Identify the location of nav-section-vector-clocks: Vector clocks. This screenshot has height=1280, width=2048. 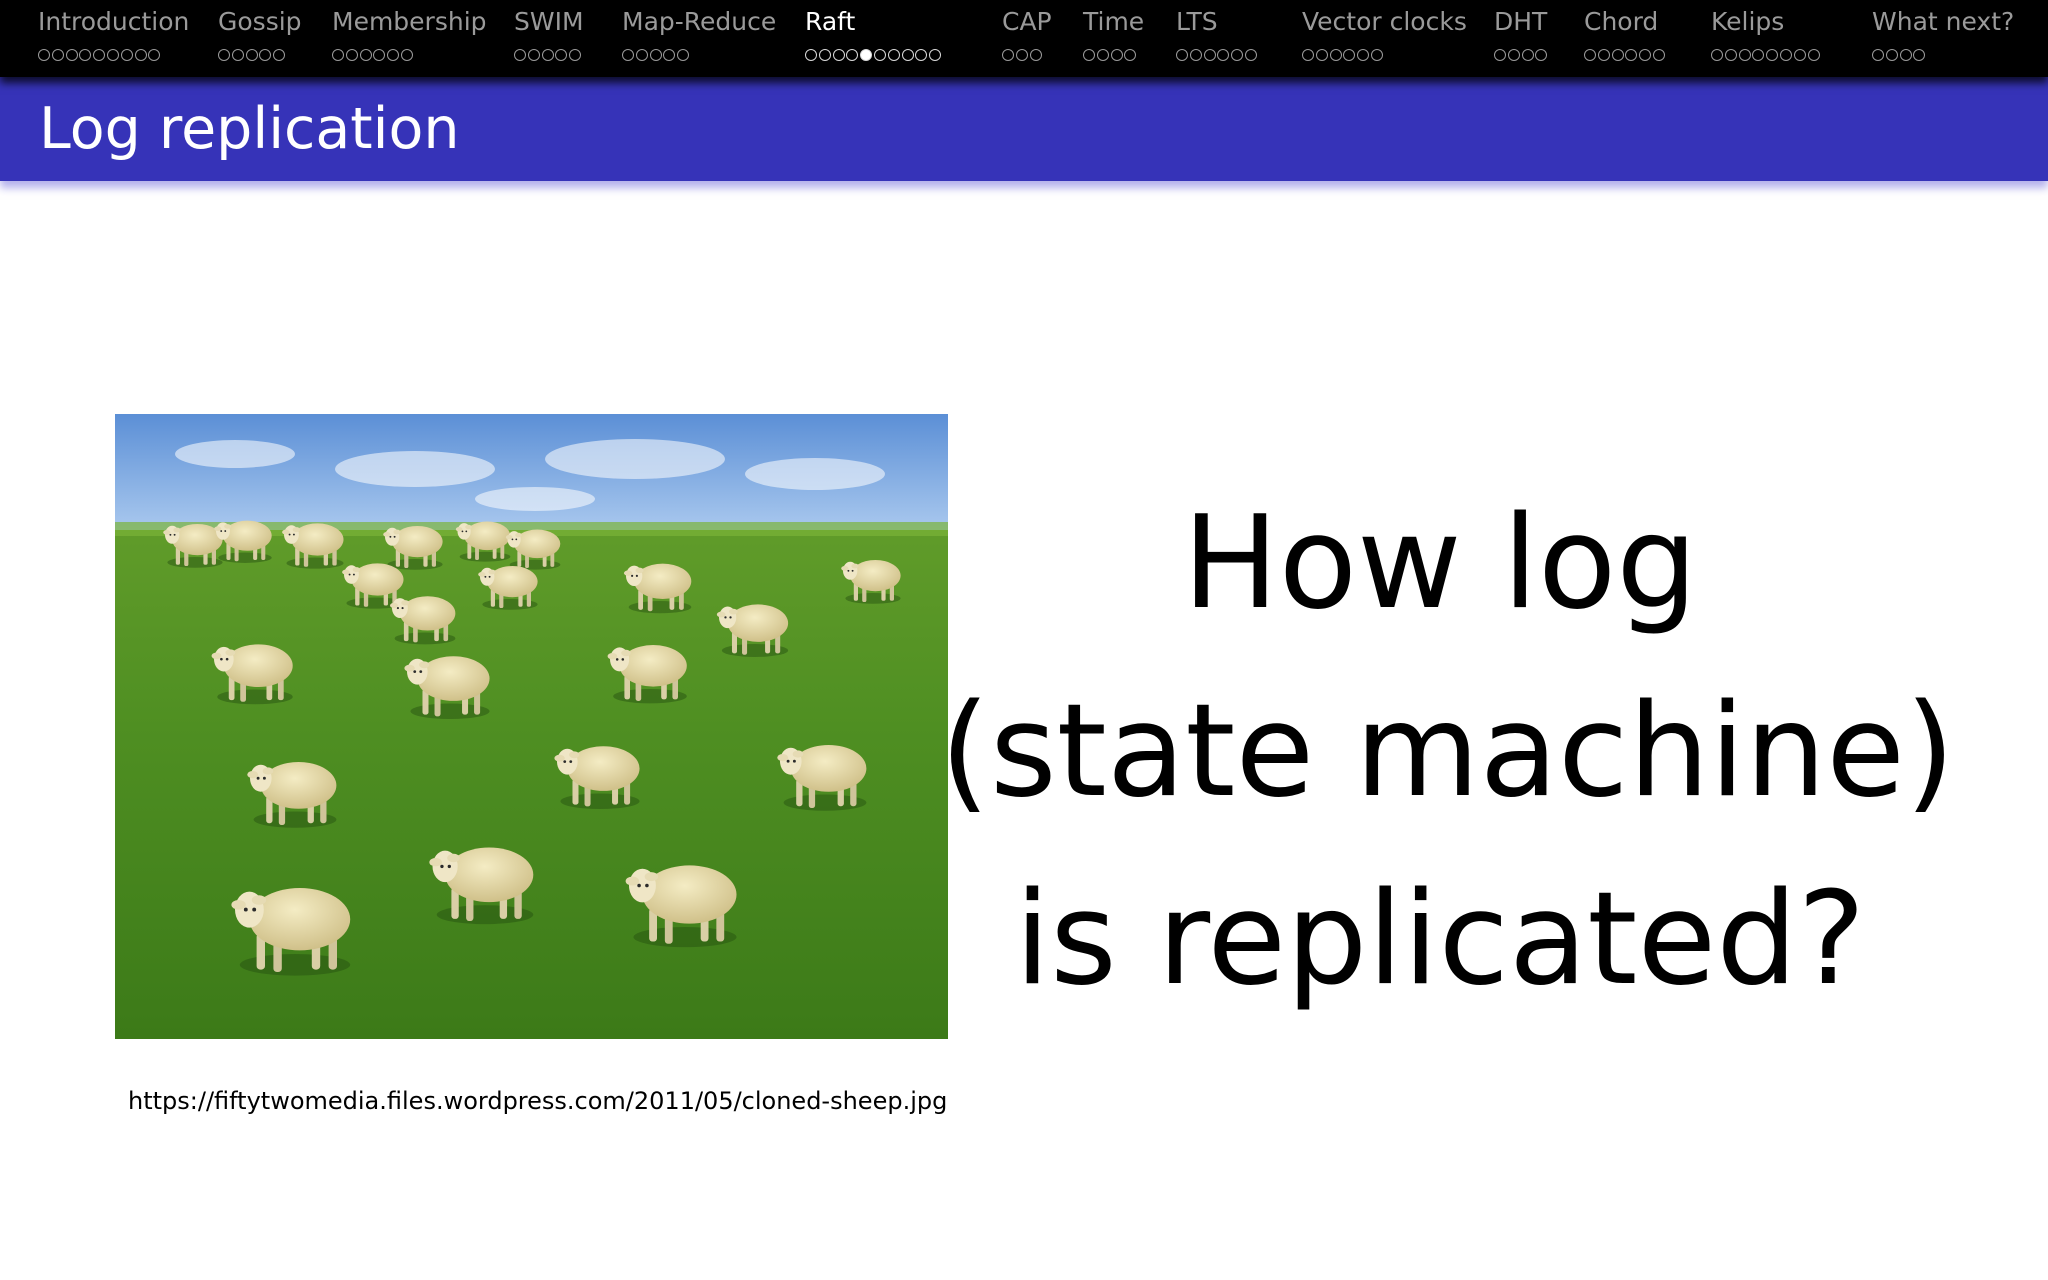
(1384, 35).